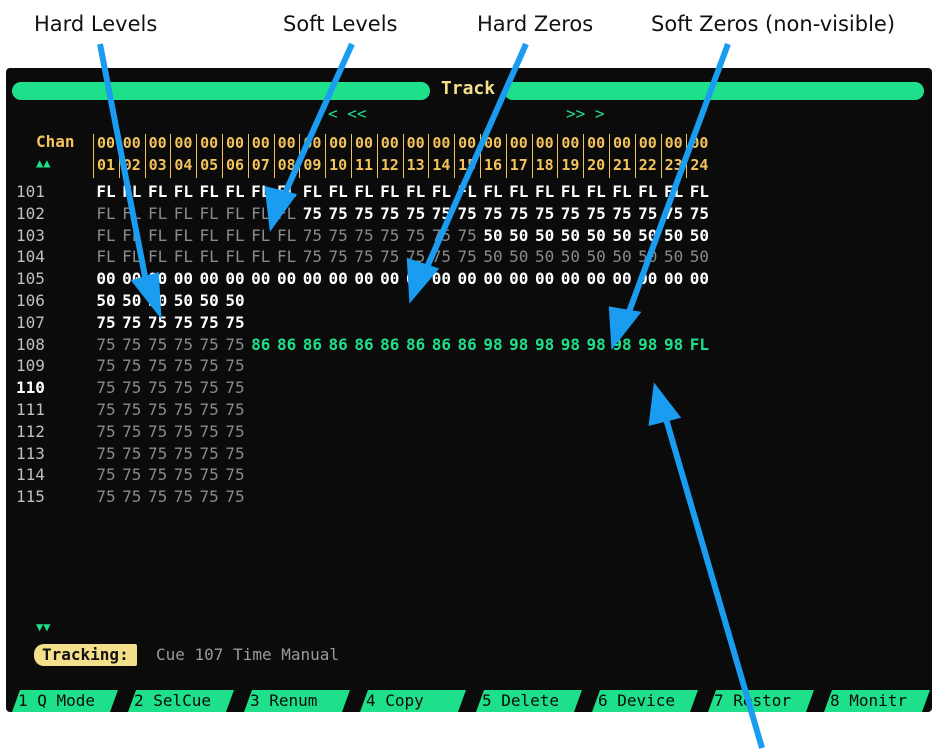  I want to click on softkey-5: 5 Delete, so click(529, 701).